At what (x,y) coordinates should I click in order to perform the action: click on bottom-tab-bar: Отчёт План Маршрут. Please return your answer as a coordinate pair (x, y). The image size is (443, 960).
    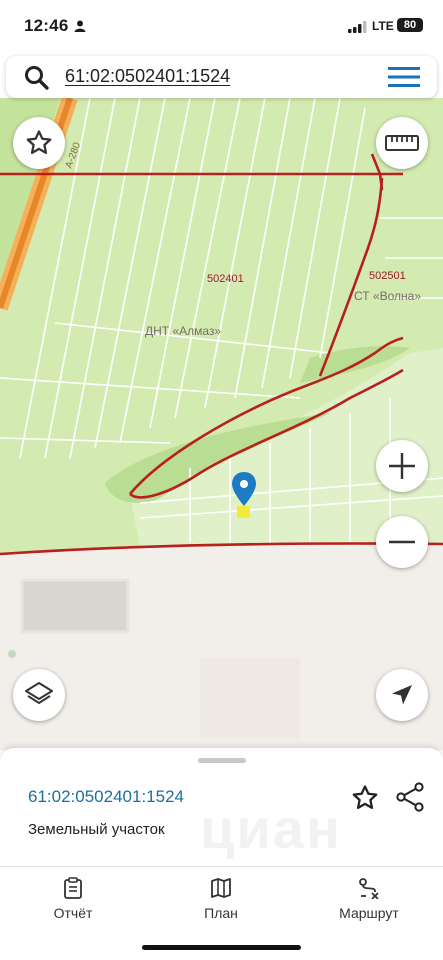
    Looking at the image, I should click on (221, 913).